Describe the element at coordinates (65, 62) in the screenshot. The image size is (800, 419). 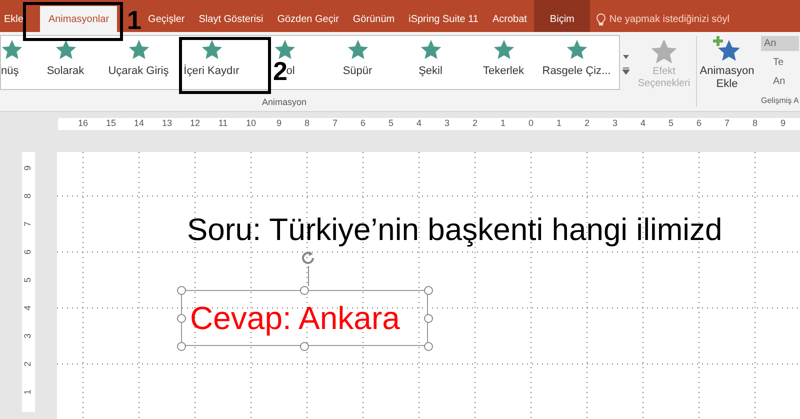
I see `animation-effect: Solarak` at that location.